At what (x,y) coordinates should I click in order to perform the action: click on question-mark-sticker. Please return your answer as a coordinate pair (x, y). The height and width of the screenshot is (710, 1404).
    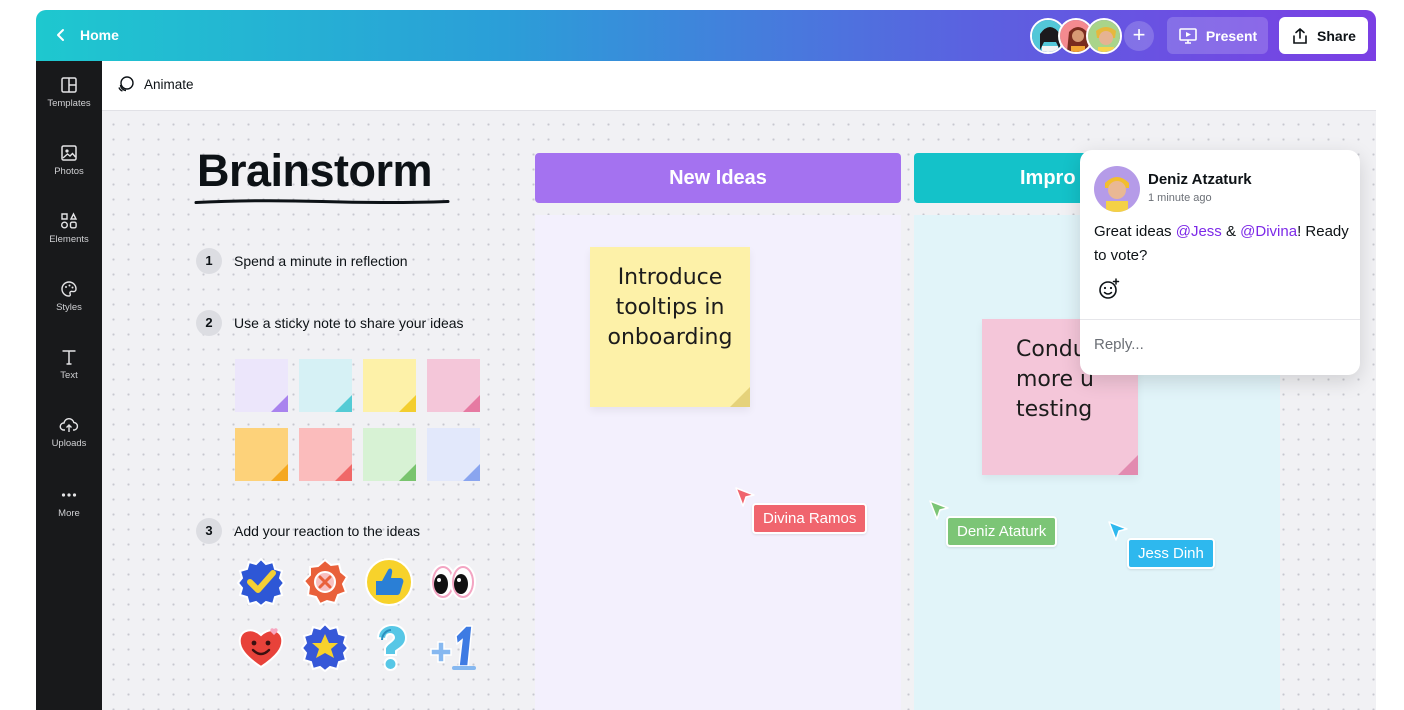
    Looking at the image, I should click on (389, 647).